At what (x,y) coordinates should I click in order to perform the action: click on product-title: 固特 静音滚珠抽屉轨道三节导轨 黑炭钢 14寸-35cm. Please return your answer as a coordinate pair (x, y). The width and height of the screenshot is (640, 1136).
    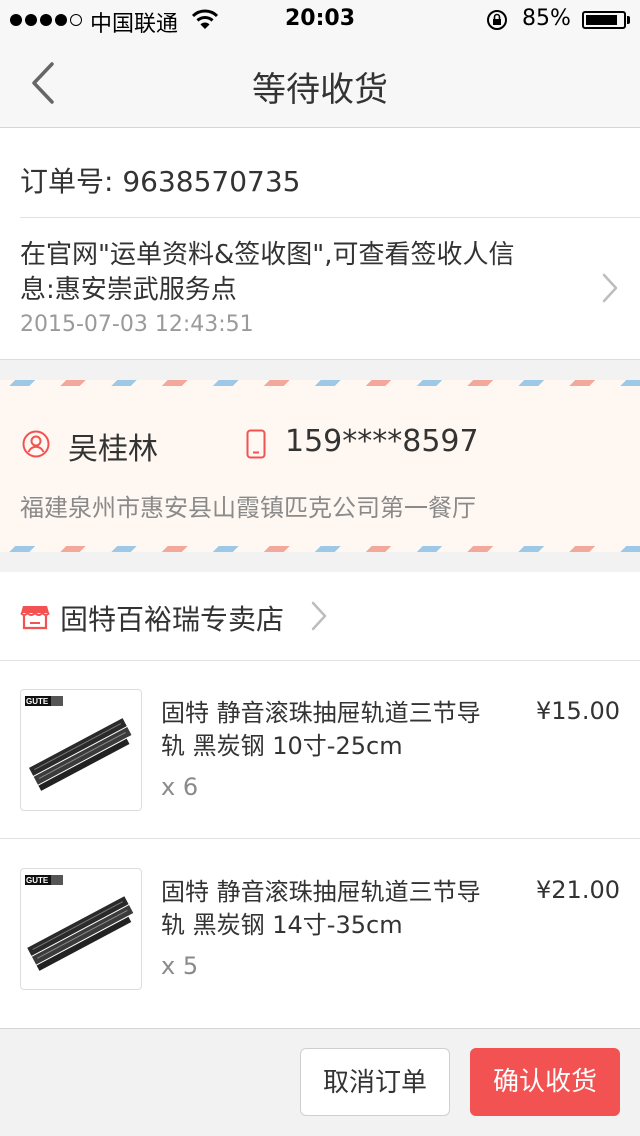
    Looking at the image, I should click on (321, 908).